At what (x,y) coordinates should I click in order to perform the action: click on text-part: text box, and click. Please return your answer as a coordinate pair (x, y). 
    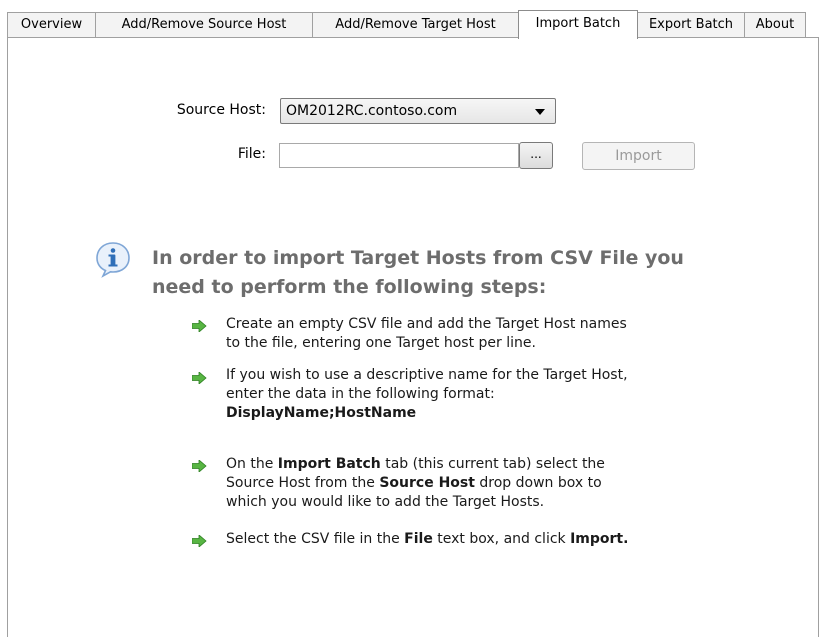
    Looking at the image, I should click on (501, 539).